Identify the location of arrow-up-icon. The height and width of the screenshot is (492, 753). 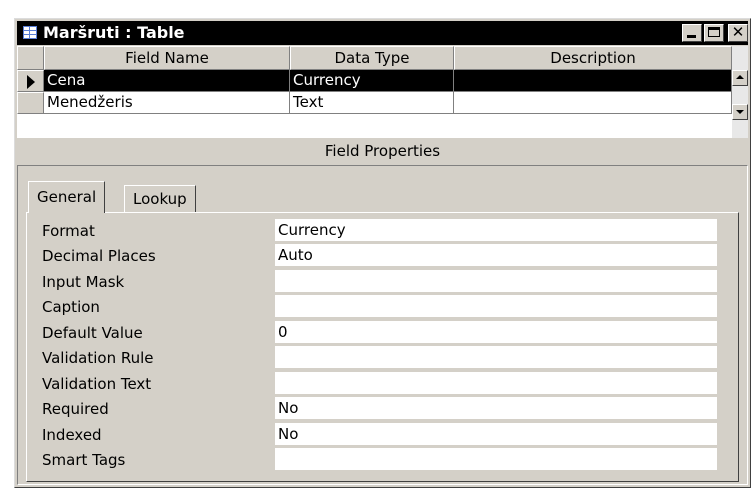
(740, 77).